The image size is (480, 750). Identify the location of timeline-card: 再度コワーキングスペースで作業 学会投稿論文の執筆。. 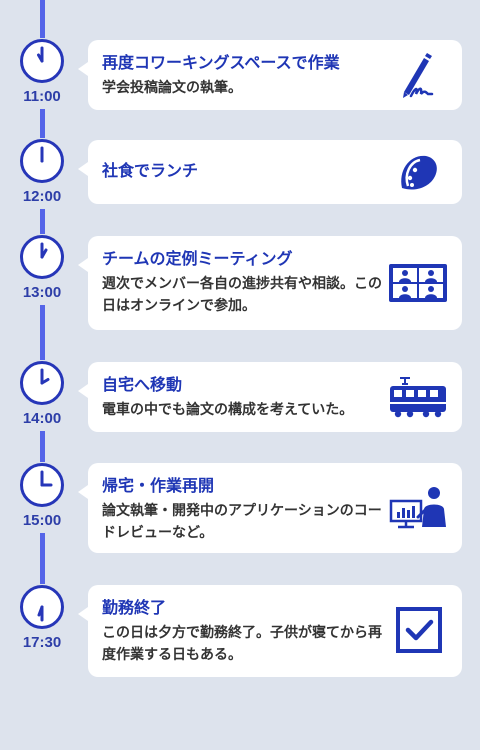
(270, 75).